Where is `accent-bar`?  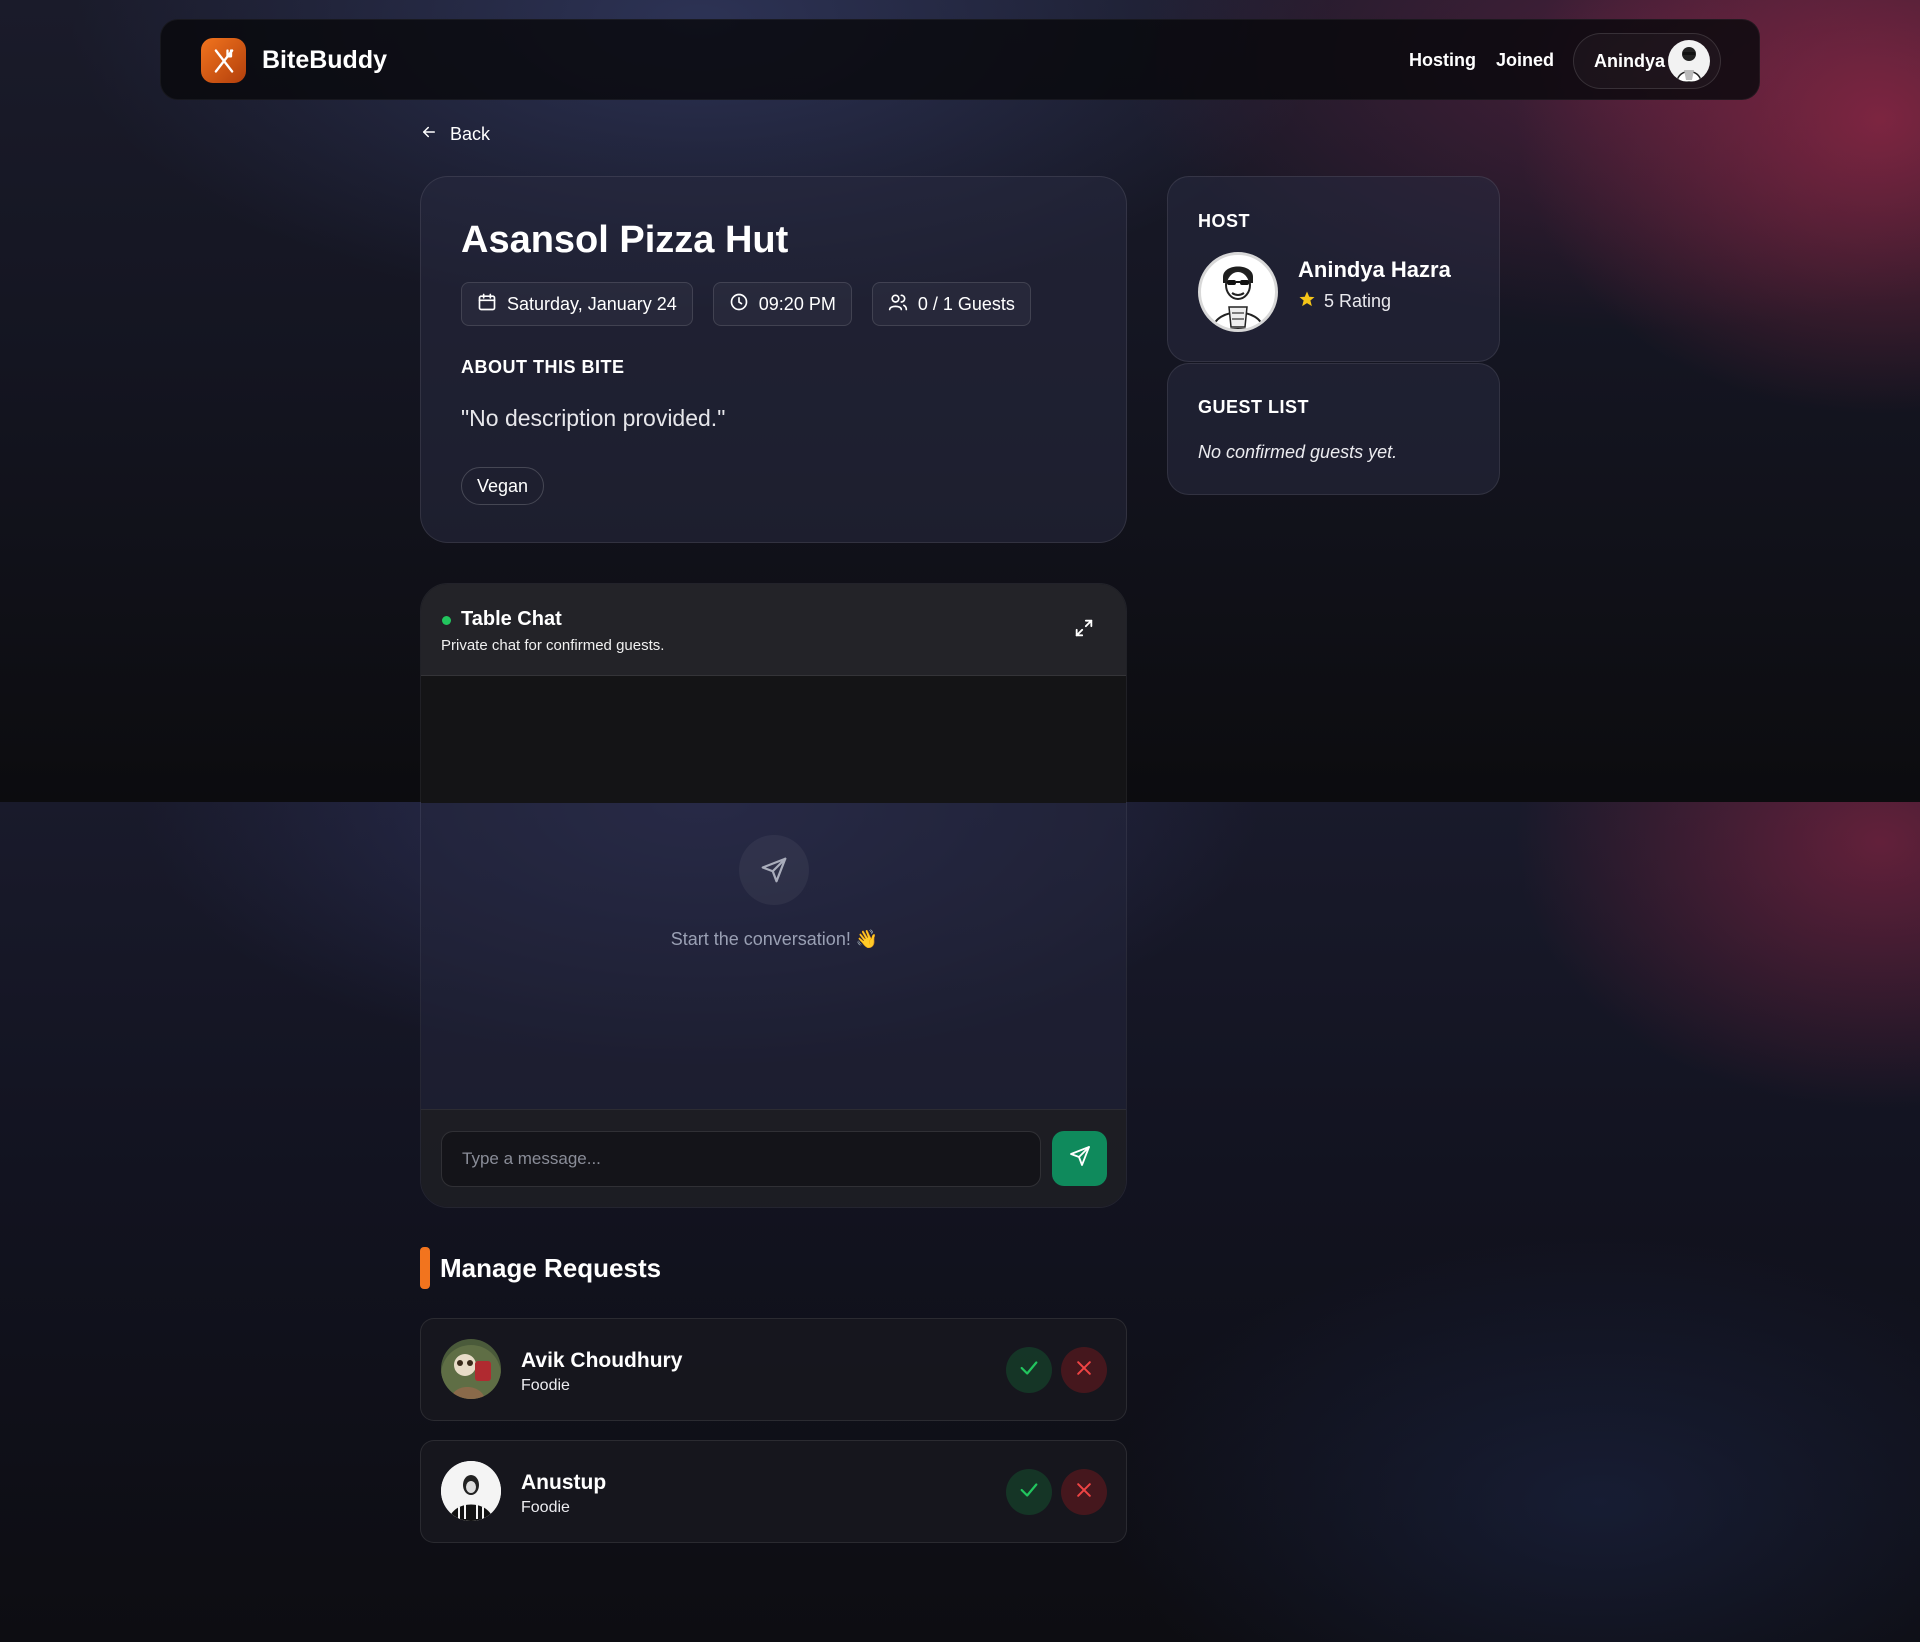 accent-bar is located at coordinates (425, 1268).